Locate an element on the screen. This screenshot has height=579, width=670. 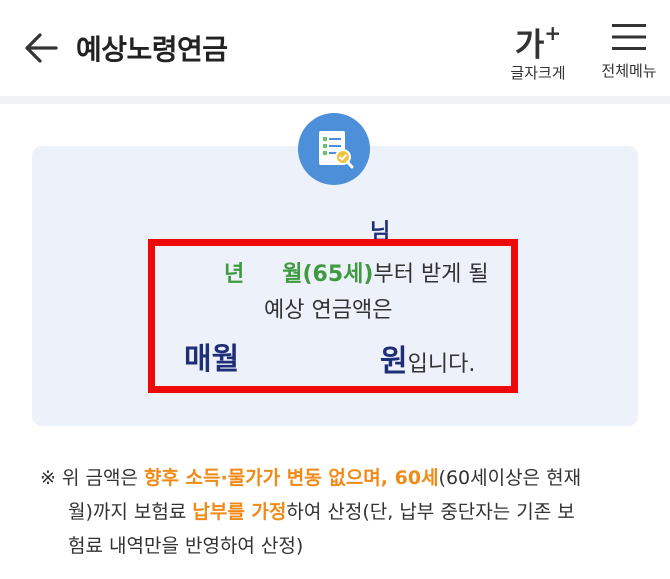
won-unit: 원 is located at coordinates (394, 361).